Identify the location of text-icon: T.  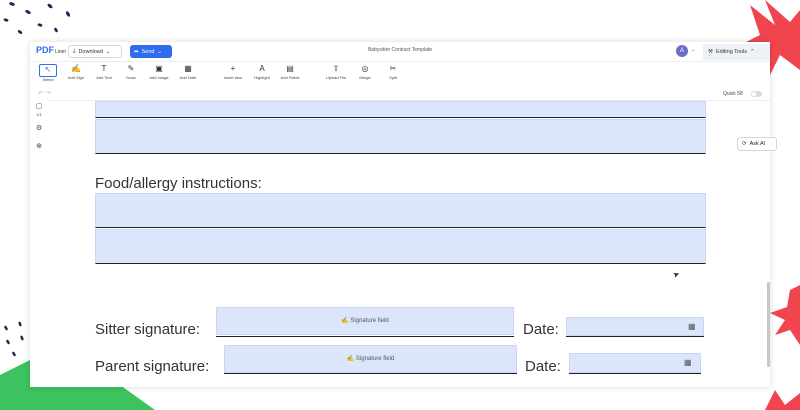
(104, 68).